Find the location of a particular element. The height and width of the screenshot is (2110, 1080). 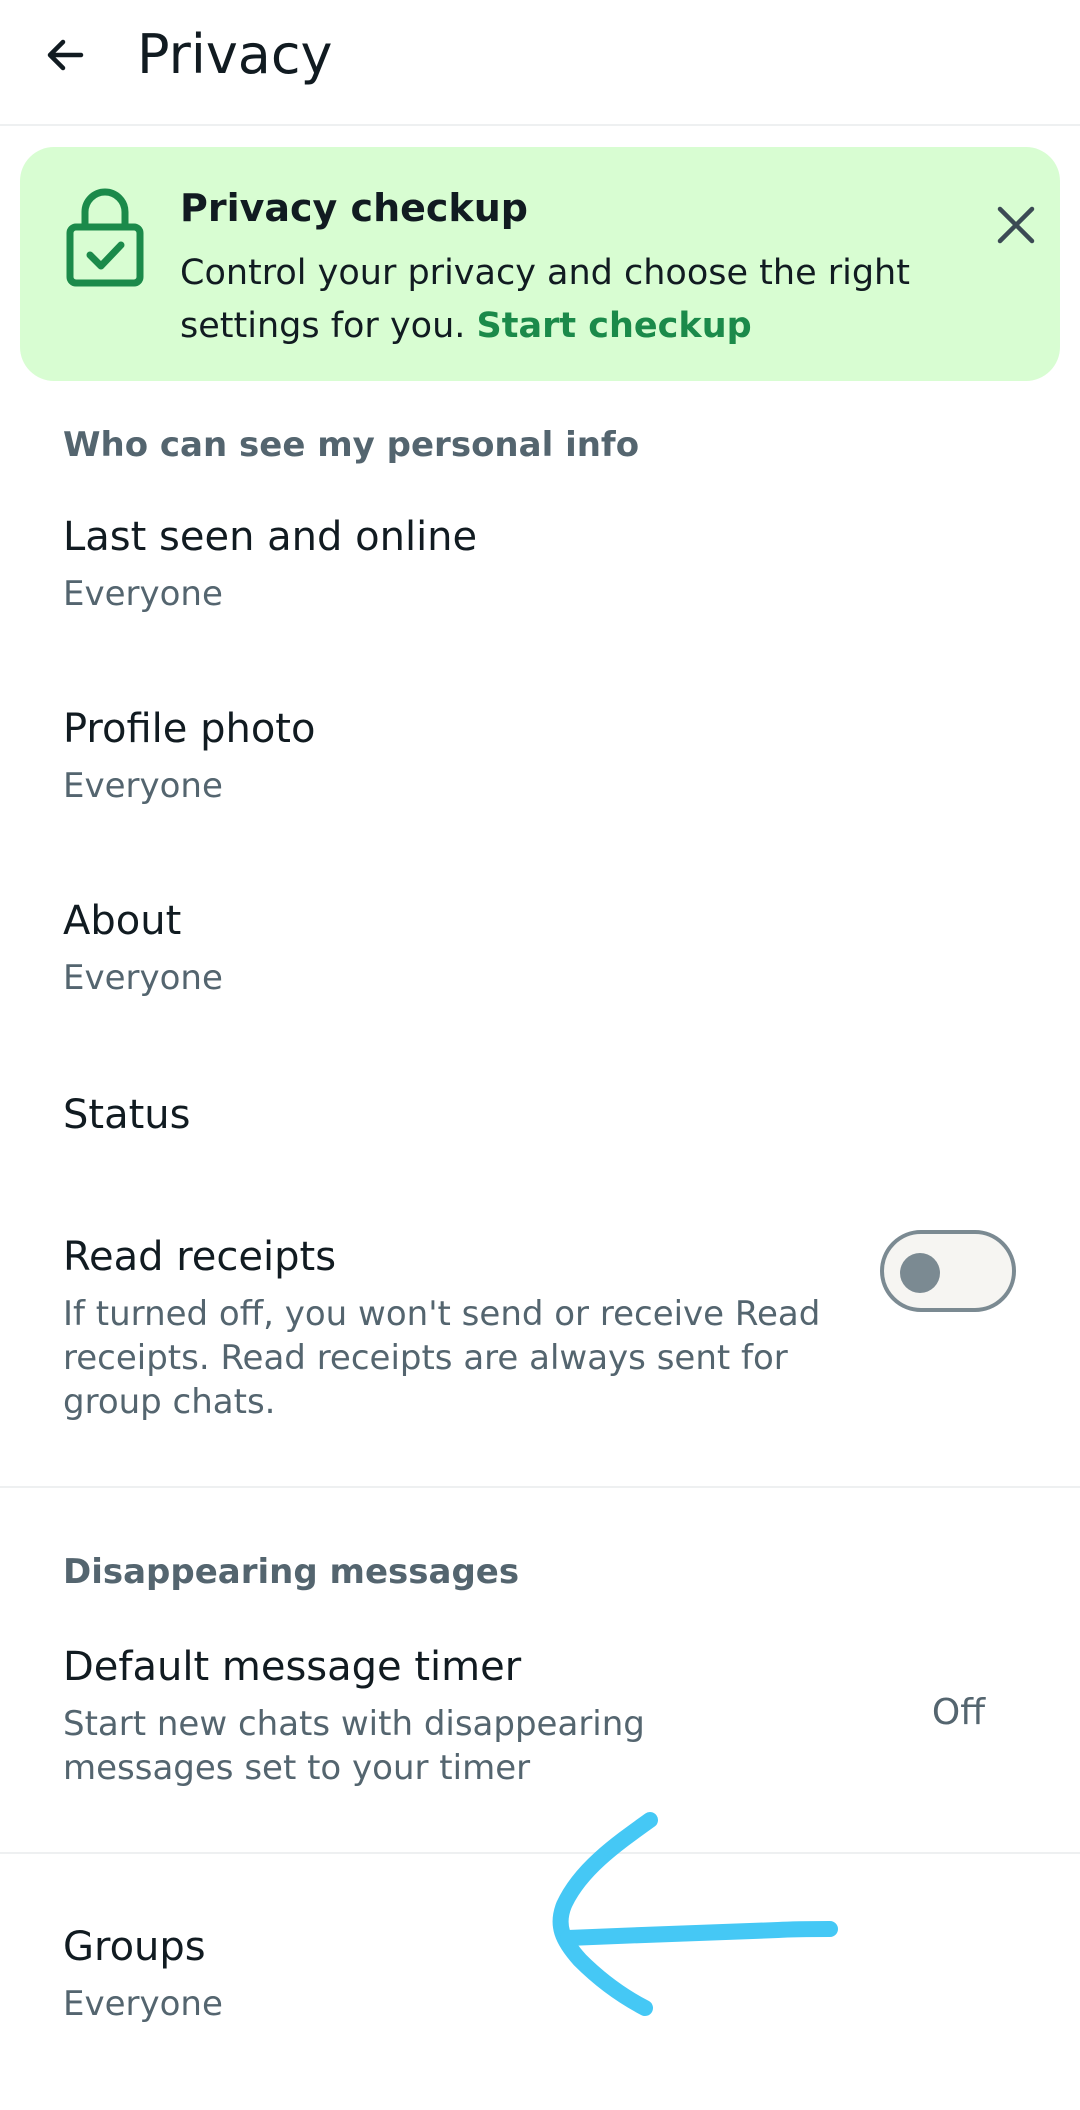

back-button is located at coordinates (65, 55).